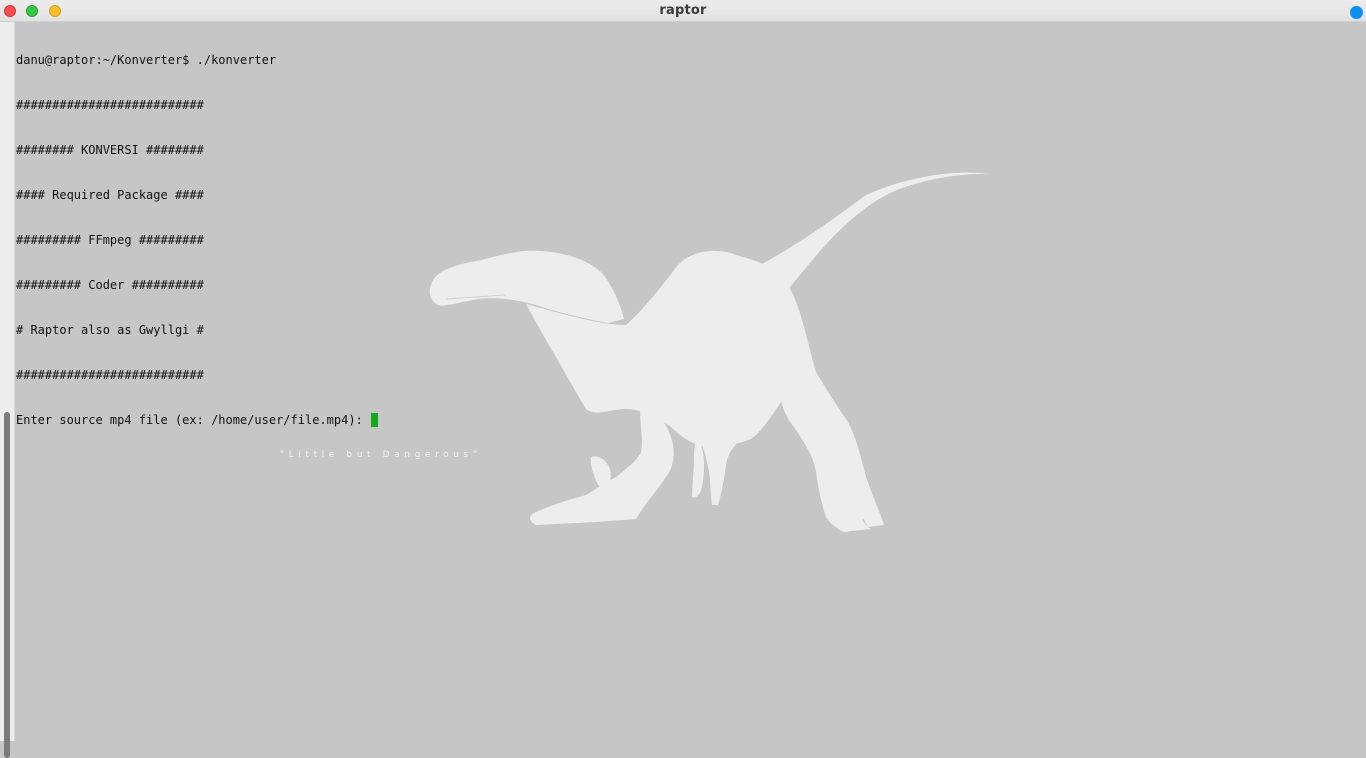 This screenshot has width=1366, height=758. I want to click on window-titlebar: raptor, so click(683, 11).